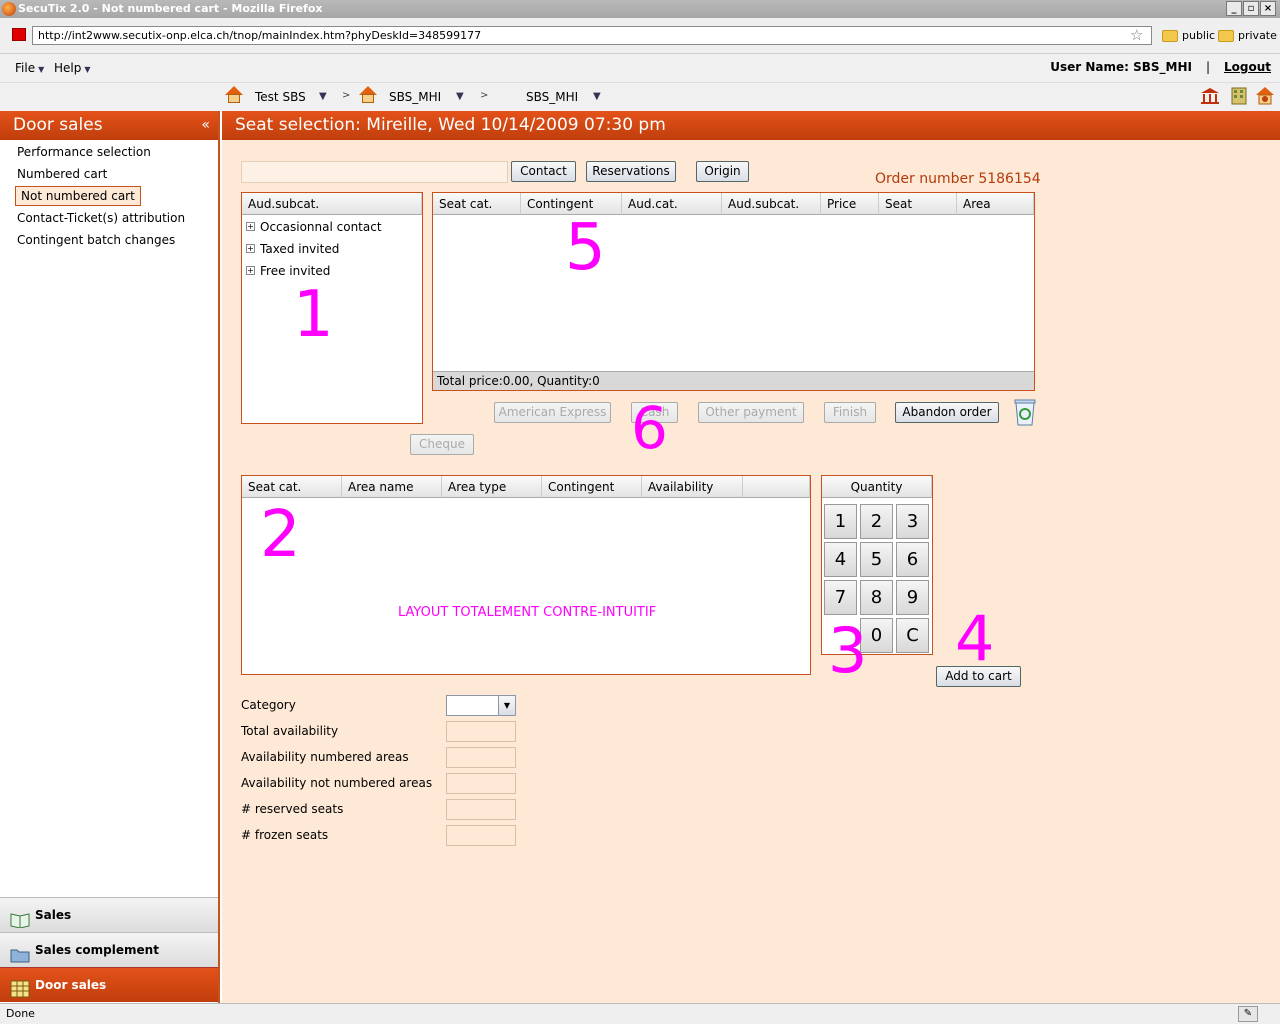 Image resolution: width=1280 pixels, height=1024 pixels. What do you see at coordinates (1251, 8) in the screenshot?
I see `maximize-button: ▫` at bounding box center [1251, 8].